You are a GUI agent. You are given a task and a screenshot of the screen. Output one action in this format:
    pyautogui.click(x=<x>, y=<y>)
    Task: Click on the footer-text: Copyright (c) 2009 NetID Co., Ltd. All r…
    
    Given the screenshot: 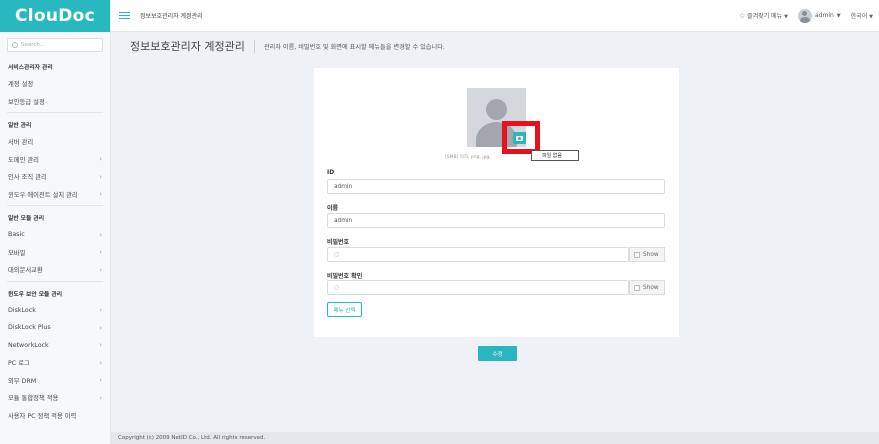 What is the action you would take?
    pyautogui.click(x=192, y=438)
    